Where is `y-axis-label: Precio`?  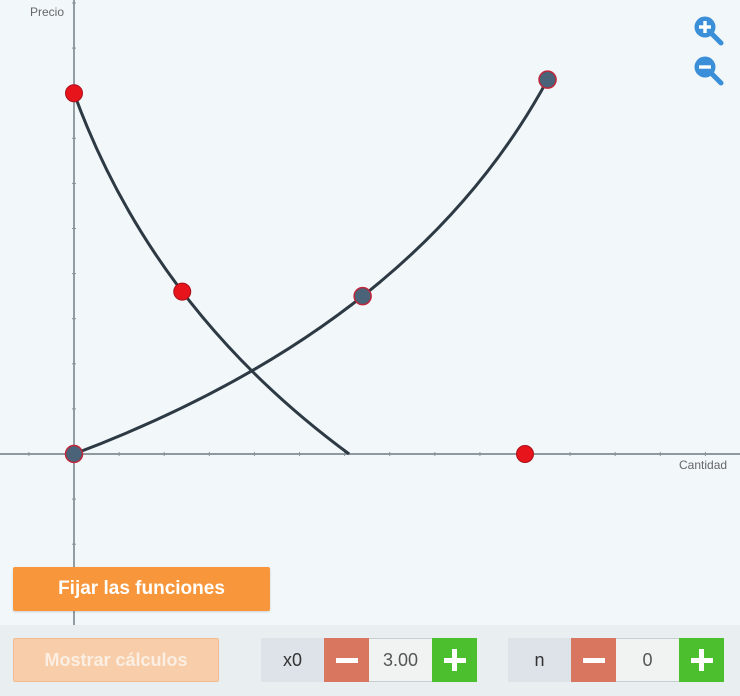 y-axis-label: Precio is located at coordinates (47, 12).